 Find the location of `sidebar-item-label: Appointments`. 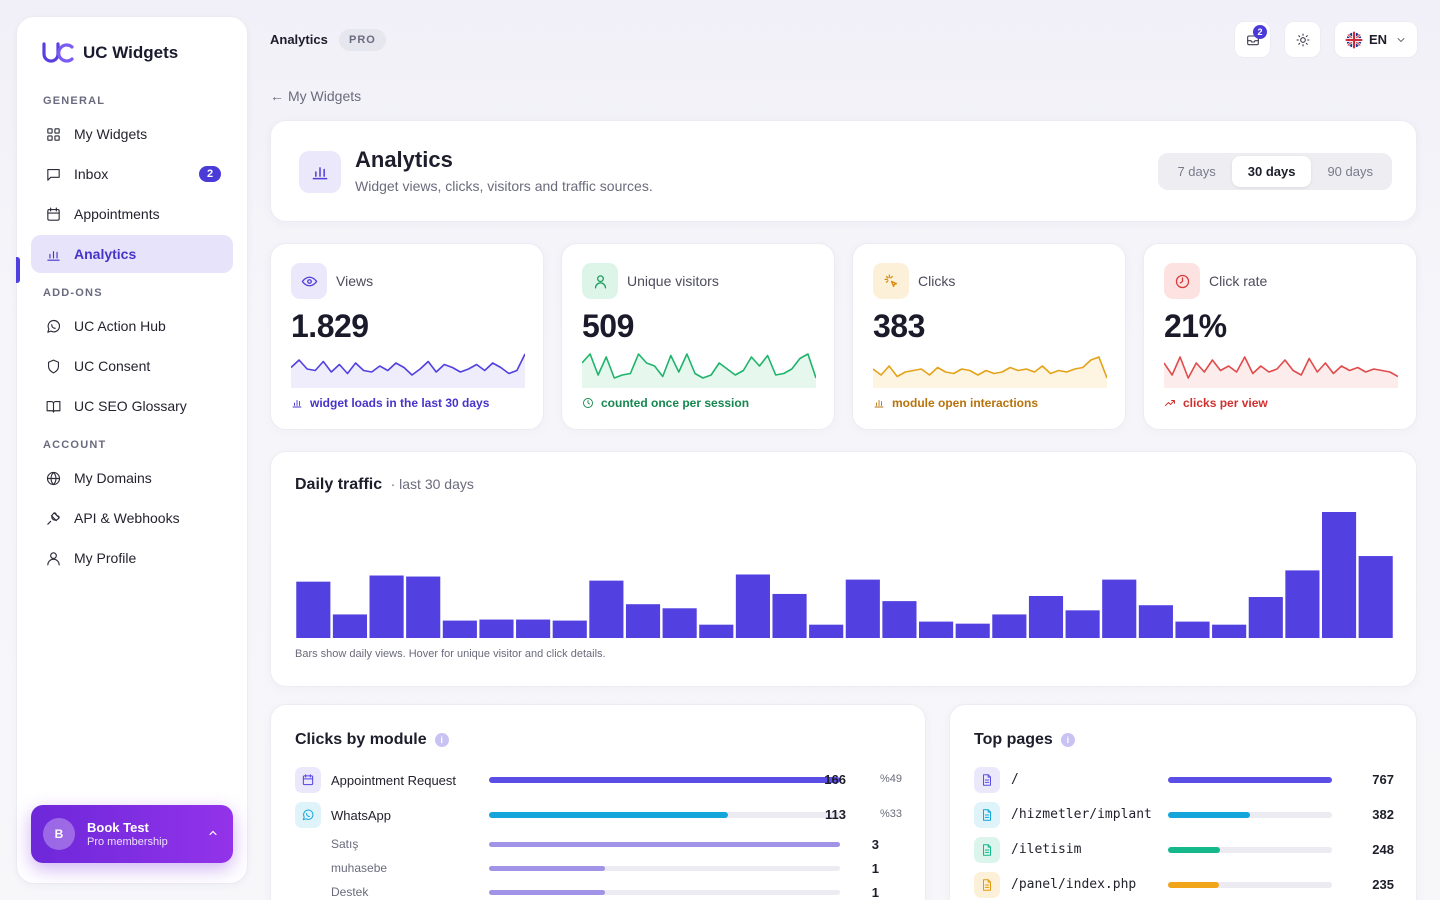

sidebar-item-label: Appointments is located at coordinates (117, 214).